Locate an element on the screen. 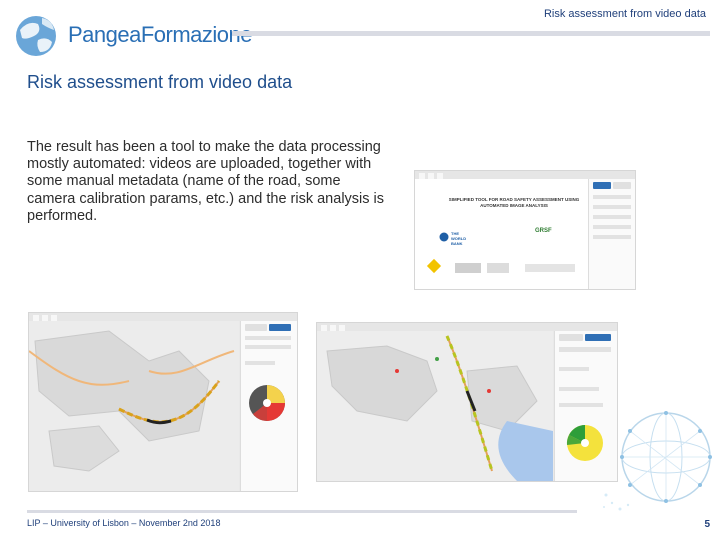 This screenshot has height=540, width=720. grsf-logo: GRSF is located at coordinates (543, 231).